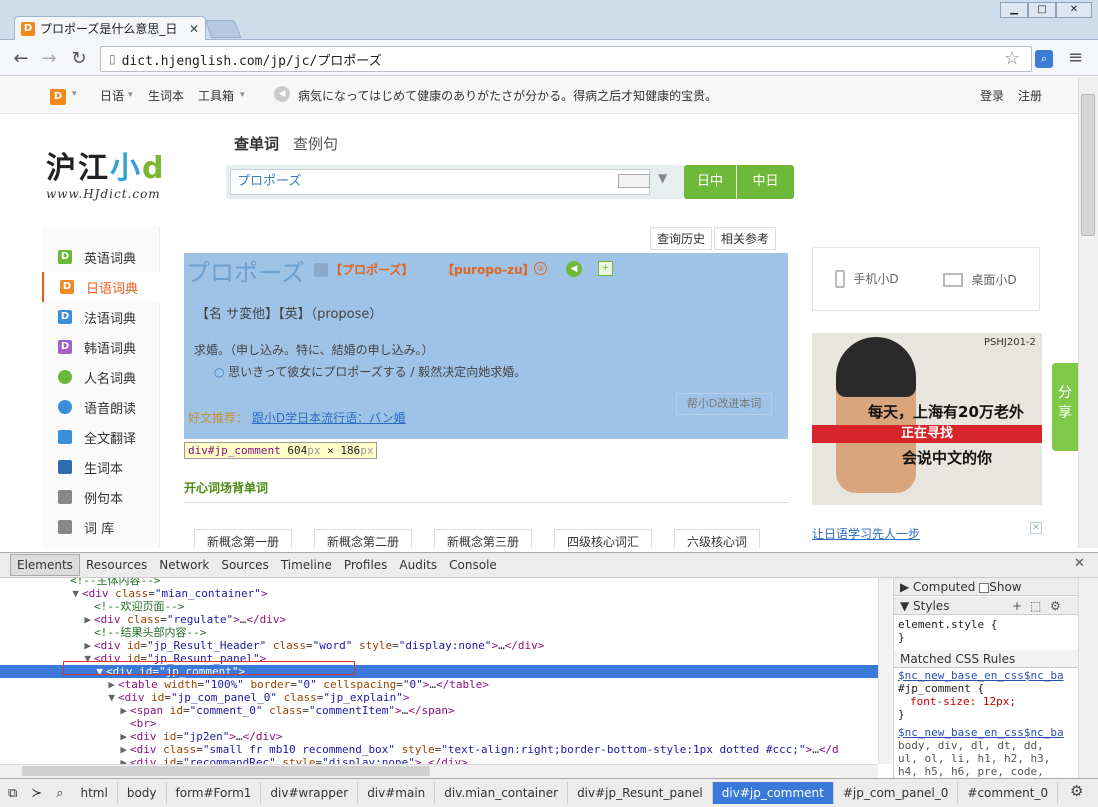  I want to click on dom-node-line: <br>, so click(439, 723).